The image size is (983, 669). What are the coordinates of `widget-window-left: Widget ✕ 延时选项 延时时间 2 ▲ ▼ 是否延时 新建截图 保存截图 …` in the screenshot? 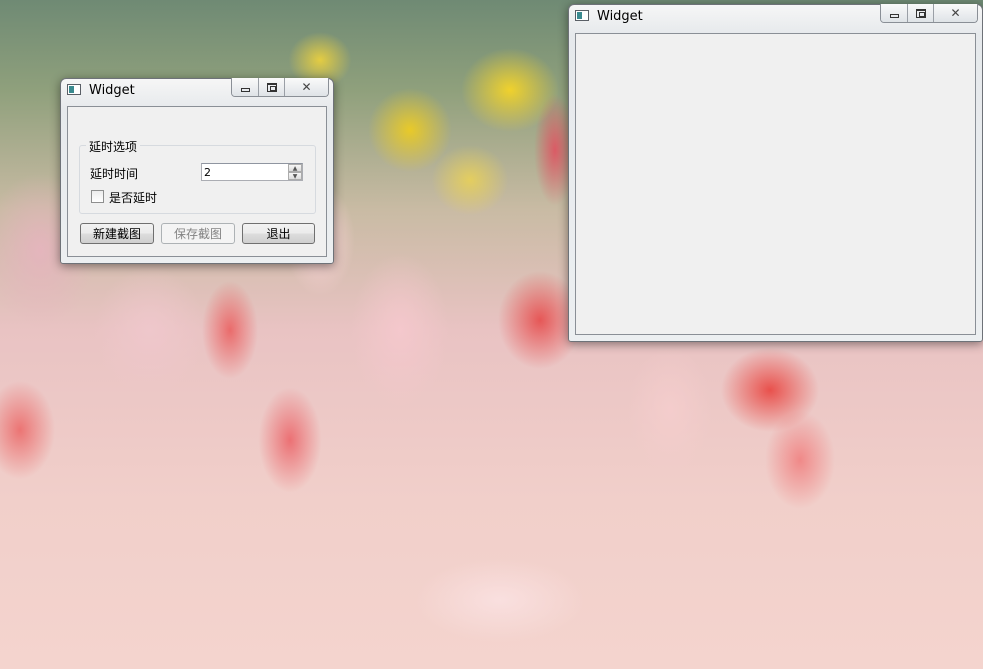 It's located at (197, 171).